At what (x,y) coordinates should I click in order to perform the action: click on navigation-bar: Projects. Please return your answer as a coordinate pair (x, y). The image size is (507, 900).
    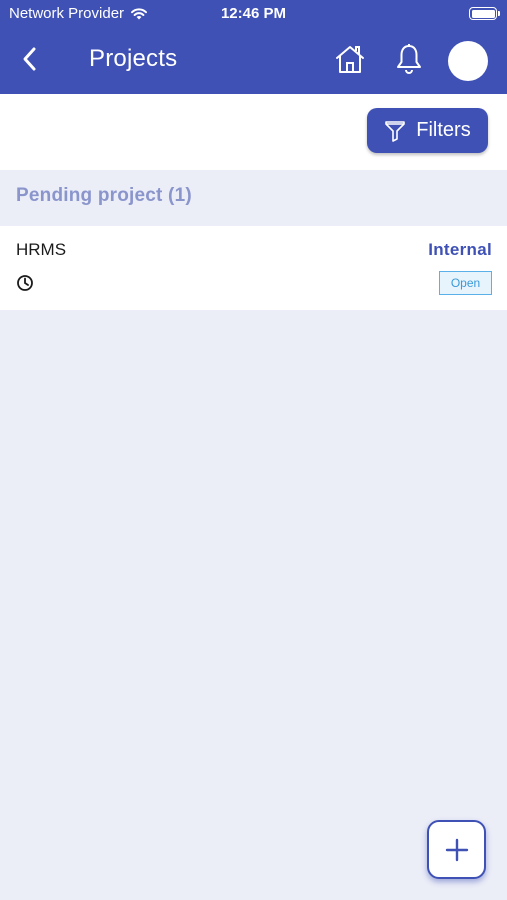
    Looking at the image, I should click on (253, 61).